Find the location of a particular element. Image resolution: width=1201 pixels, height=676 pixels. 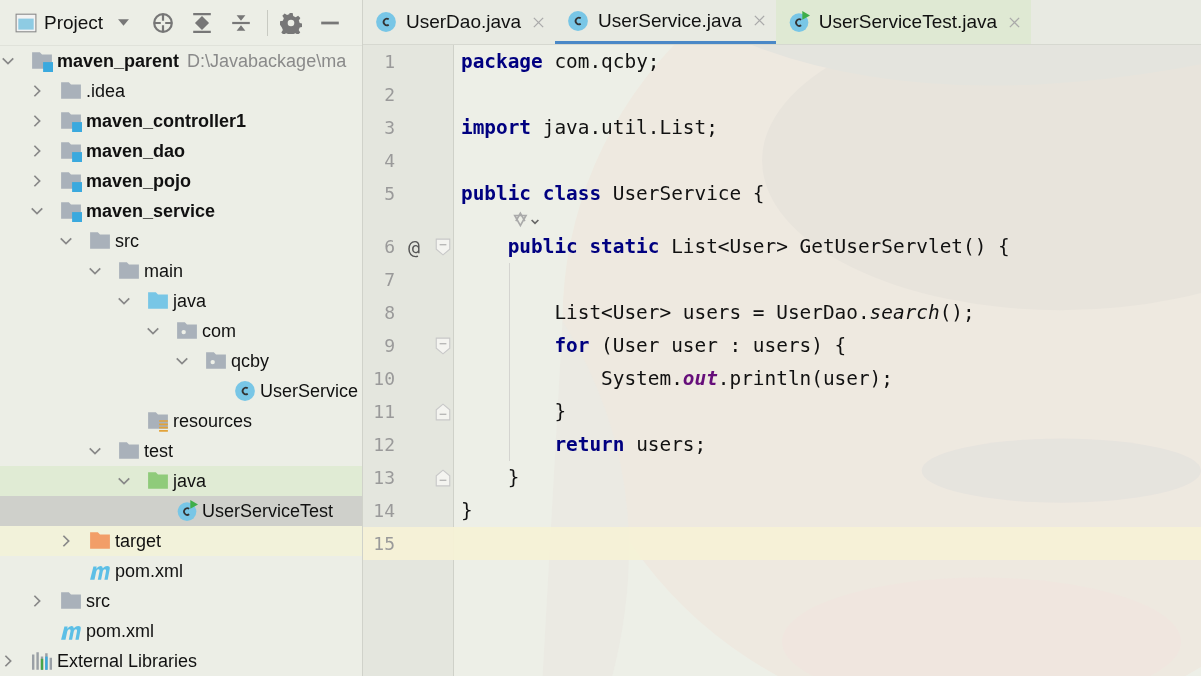

tree-item: External Libraries is located at coordinates (181, 661).